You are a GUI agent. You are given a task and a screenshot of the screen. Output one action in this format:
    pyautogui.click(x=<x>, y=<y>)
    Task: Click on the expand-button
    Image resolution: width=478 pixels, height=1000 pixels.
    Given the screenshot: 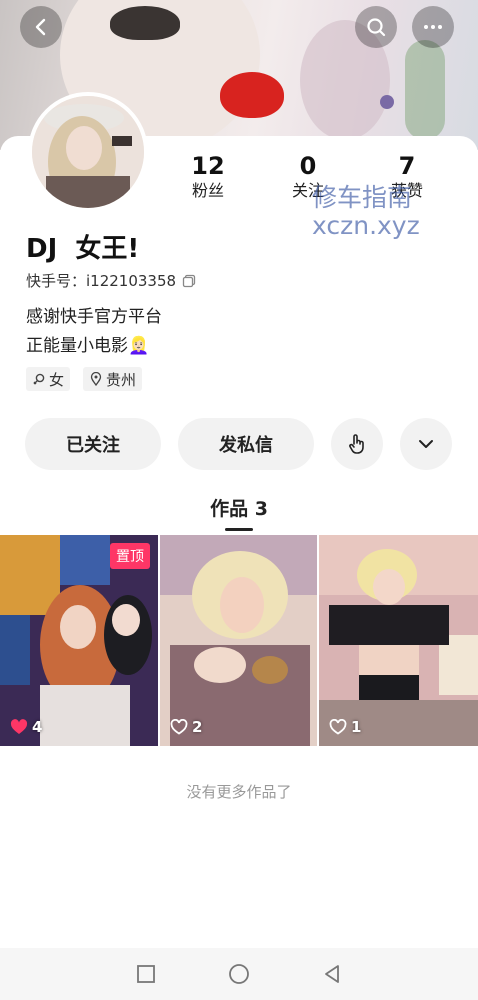 What is the action you would take?
    pyautogui.click(x=426, y=444)
    